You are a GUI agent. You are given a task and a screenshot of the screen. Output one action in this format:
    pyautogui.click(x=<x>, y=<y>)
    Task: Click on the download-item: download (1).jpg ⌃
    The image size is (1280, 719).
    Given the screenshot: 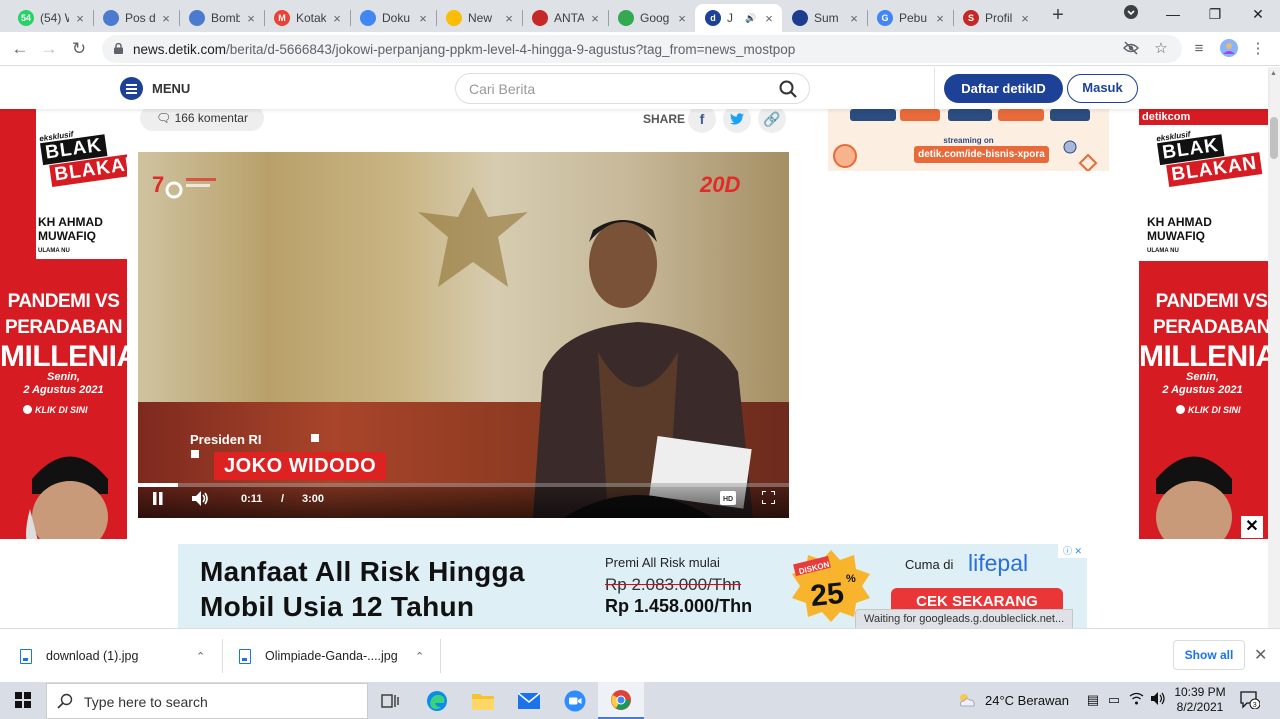 What is the action you would take?
    pyautogui.click(x=109, y=656)
    